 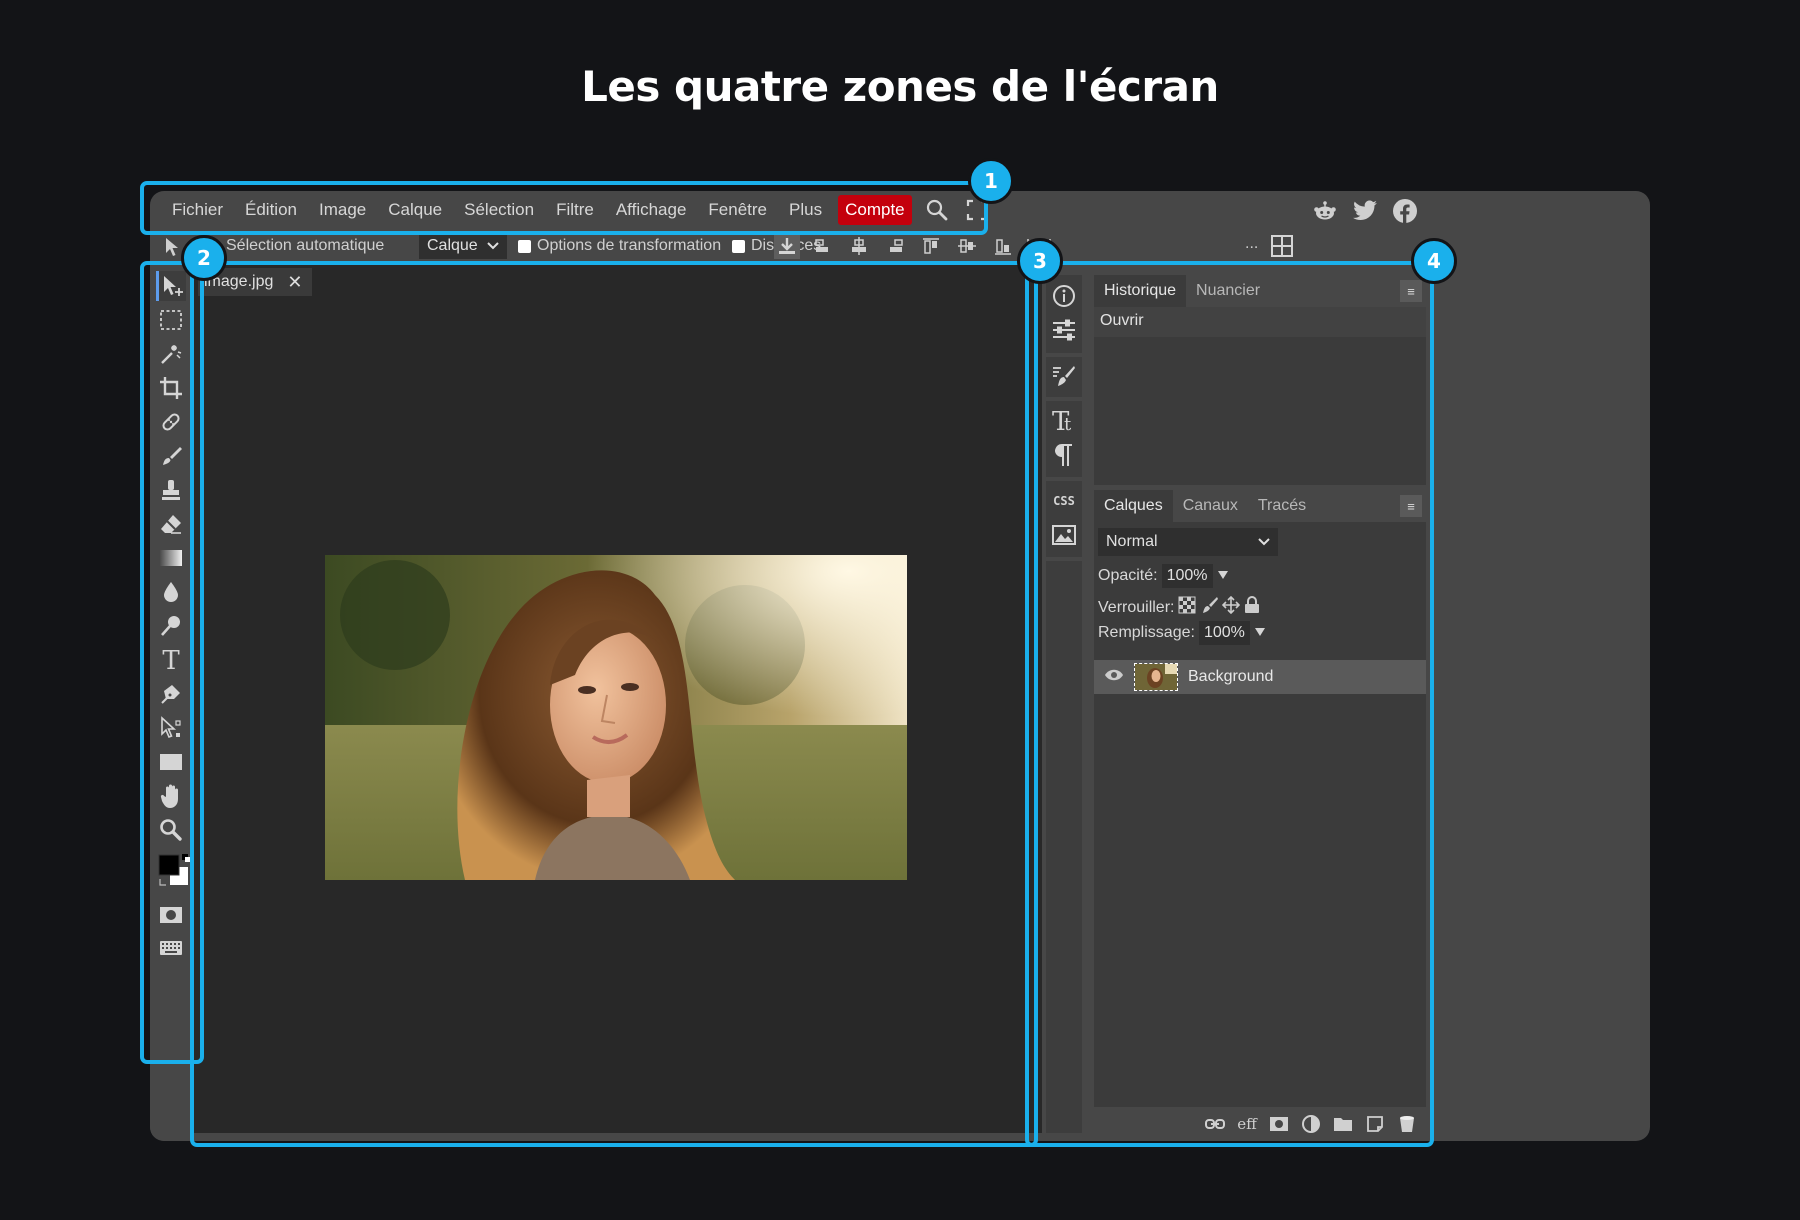 I want to click on layers-panel-menu-icon: ≡, so click(x=1411, y=506).